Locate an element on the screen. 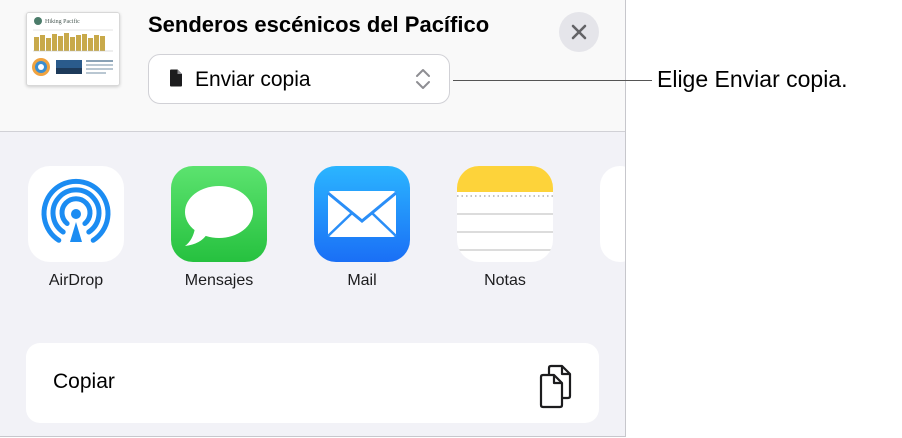 This screenshot has width=902, height=438. mail-tile is located at coordinates (362, 214).